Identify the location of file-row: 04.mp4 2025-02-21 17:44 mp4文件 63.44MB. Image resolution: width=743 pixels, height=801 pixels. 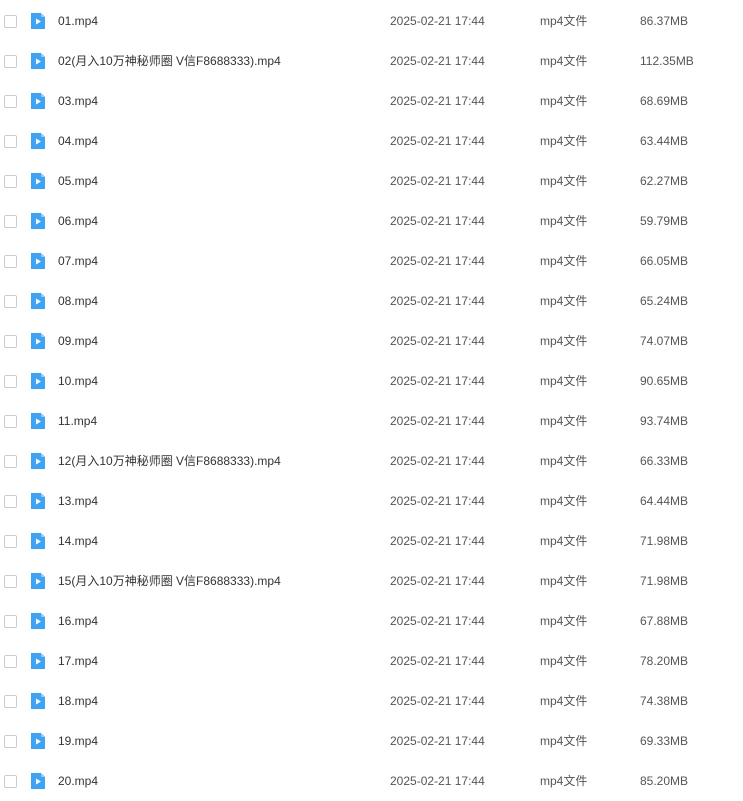
(371, 141).